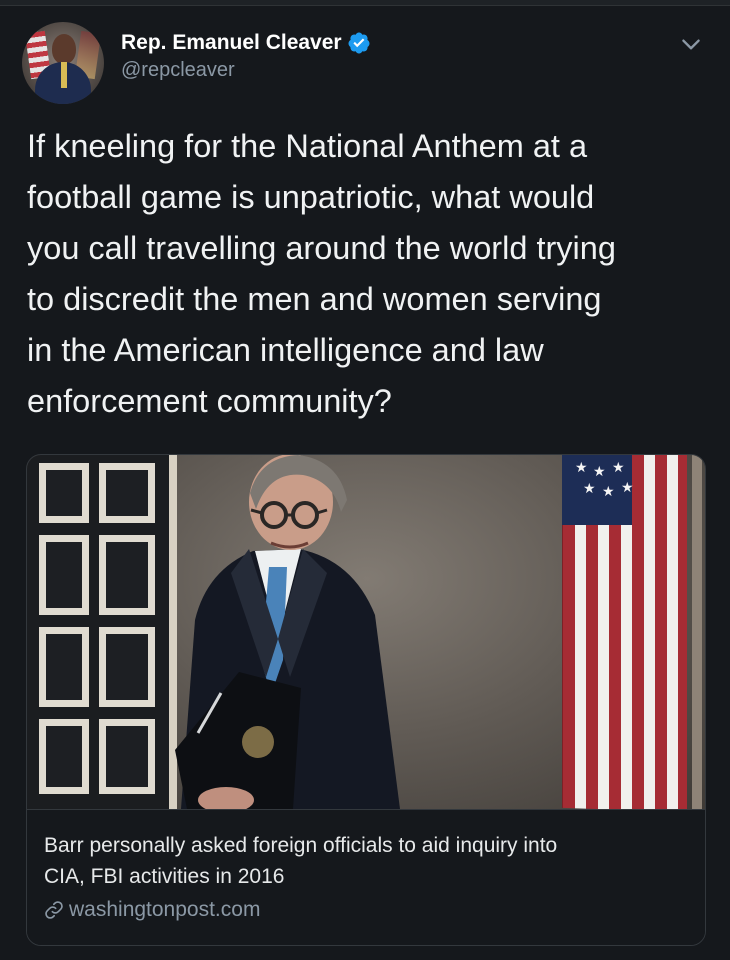 This screenshot has width=730, height=960. I want to click on tweet-header: Rep. Emanuel Cleaver @repcleaver, so click(367, 64).